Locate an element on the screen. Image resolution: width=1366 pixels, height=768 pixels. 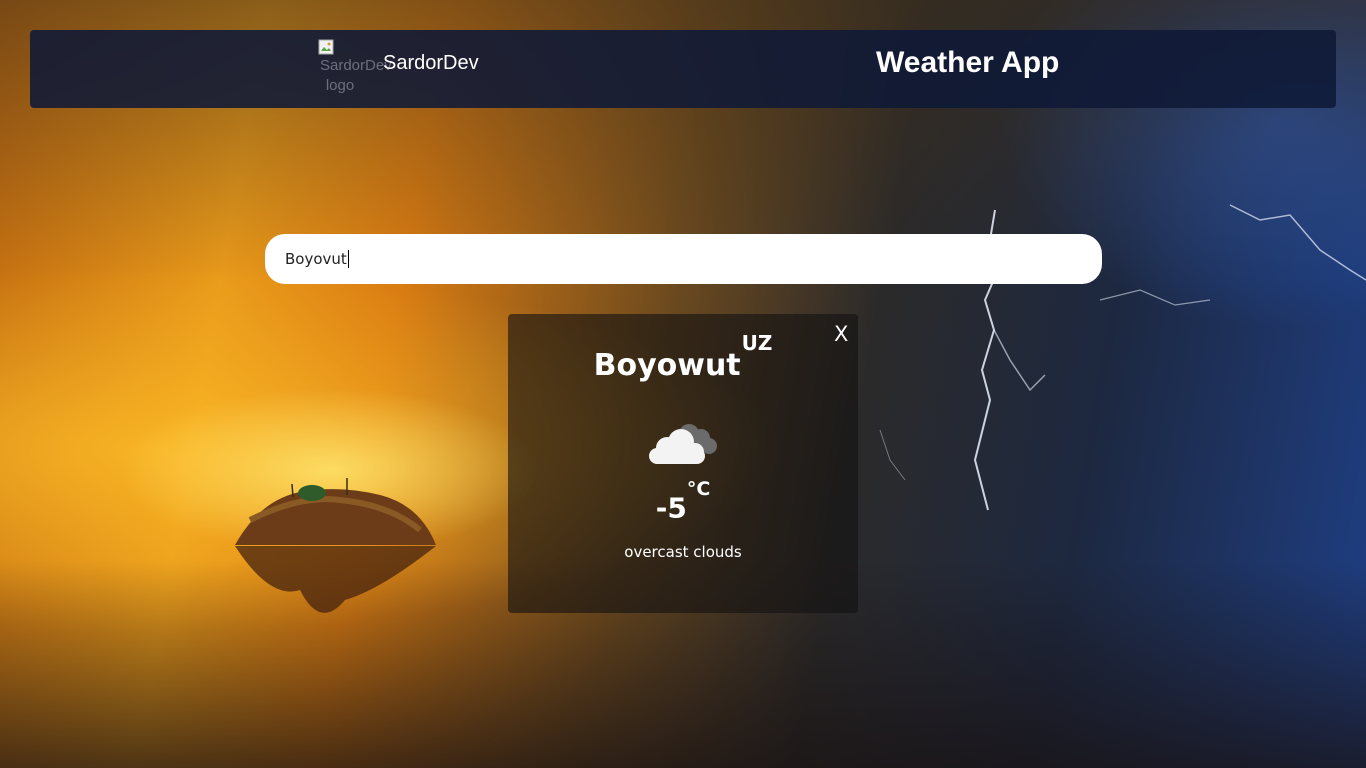
navbar is located at coordinates (683, 69).